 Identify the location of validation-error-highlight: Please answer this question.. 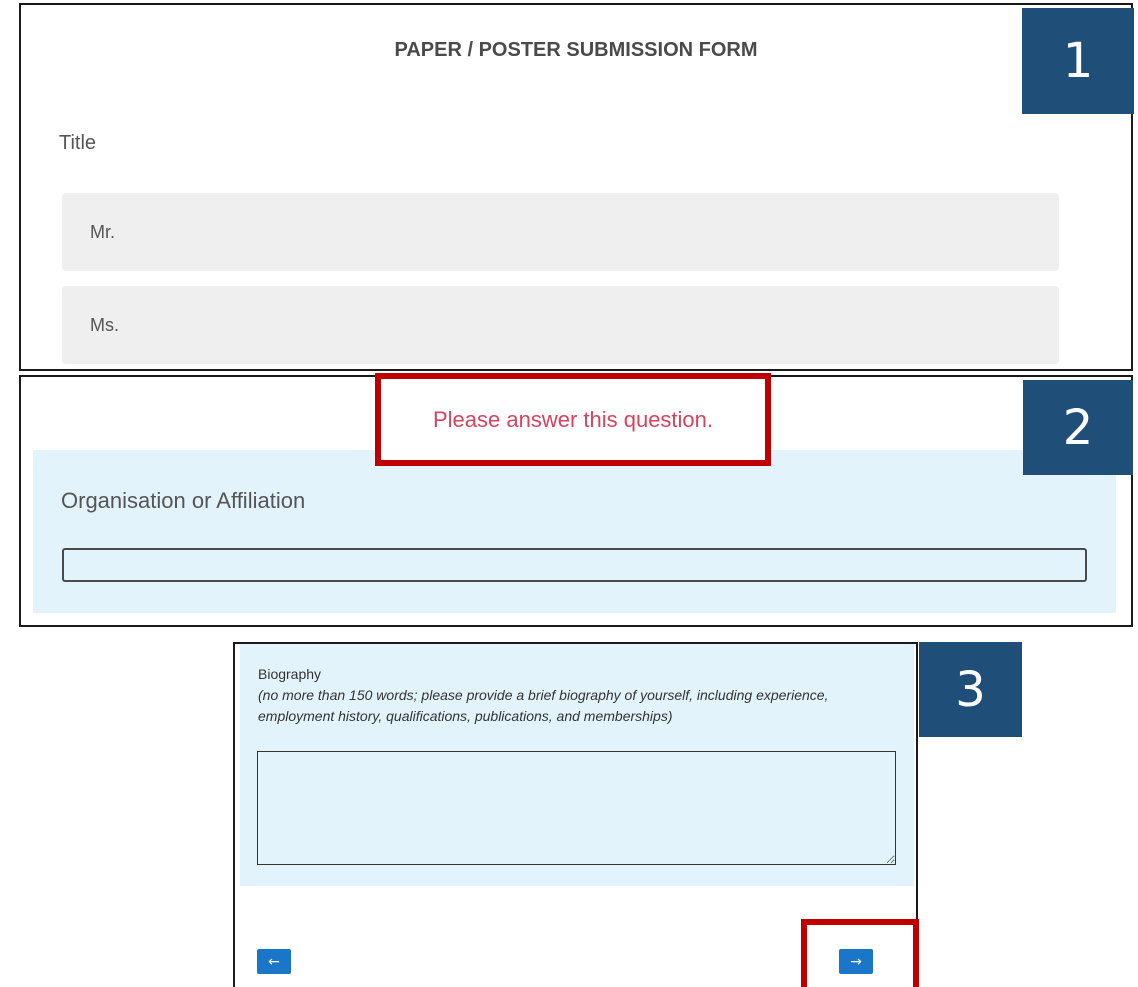
(573, 419).